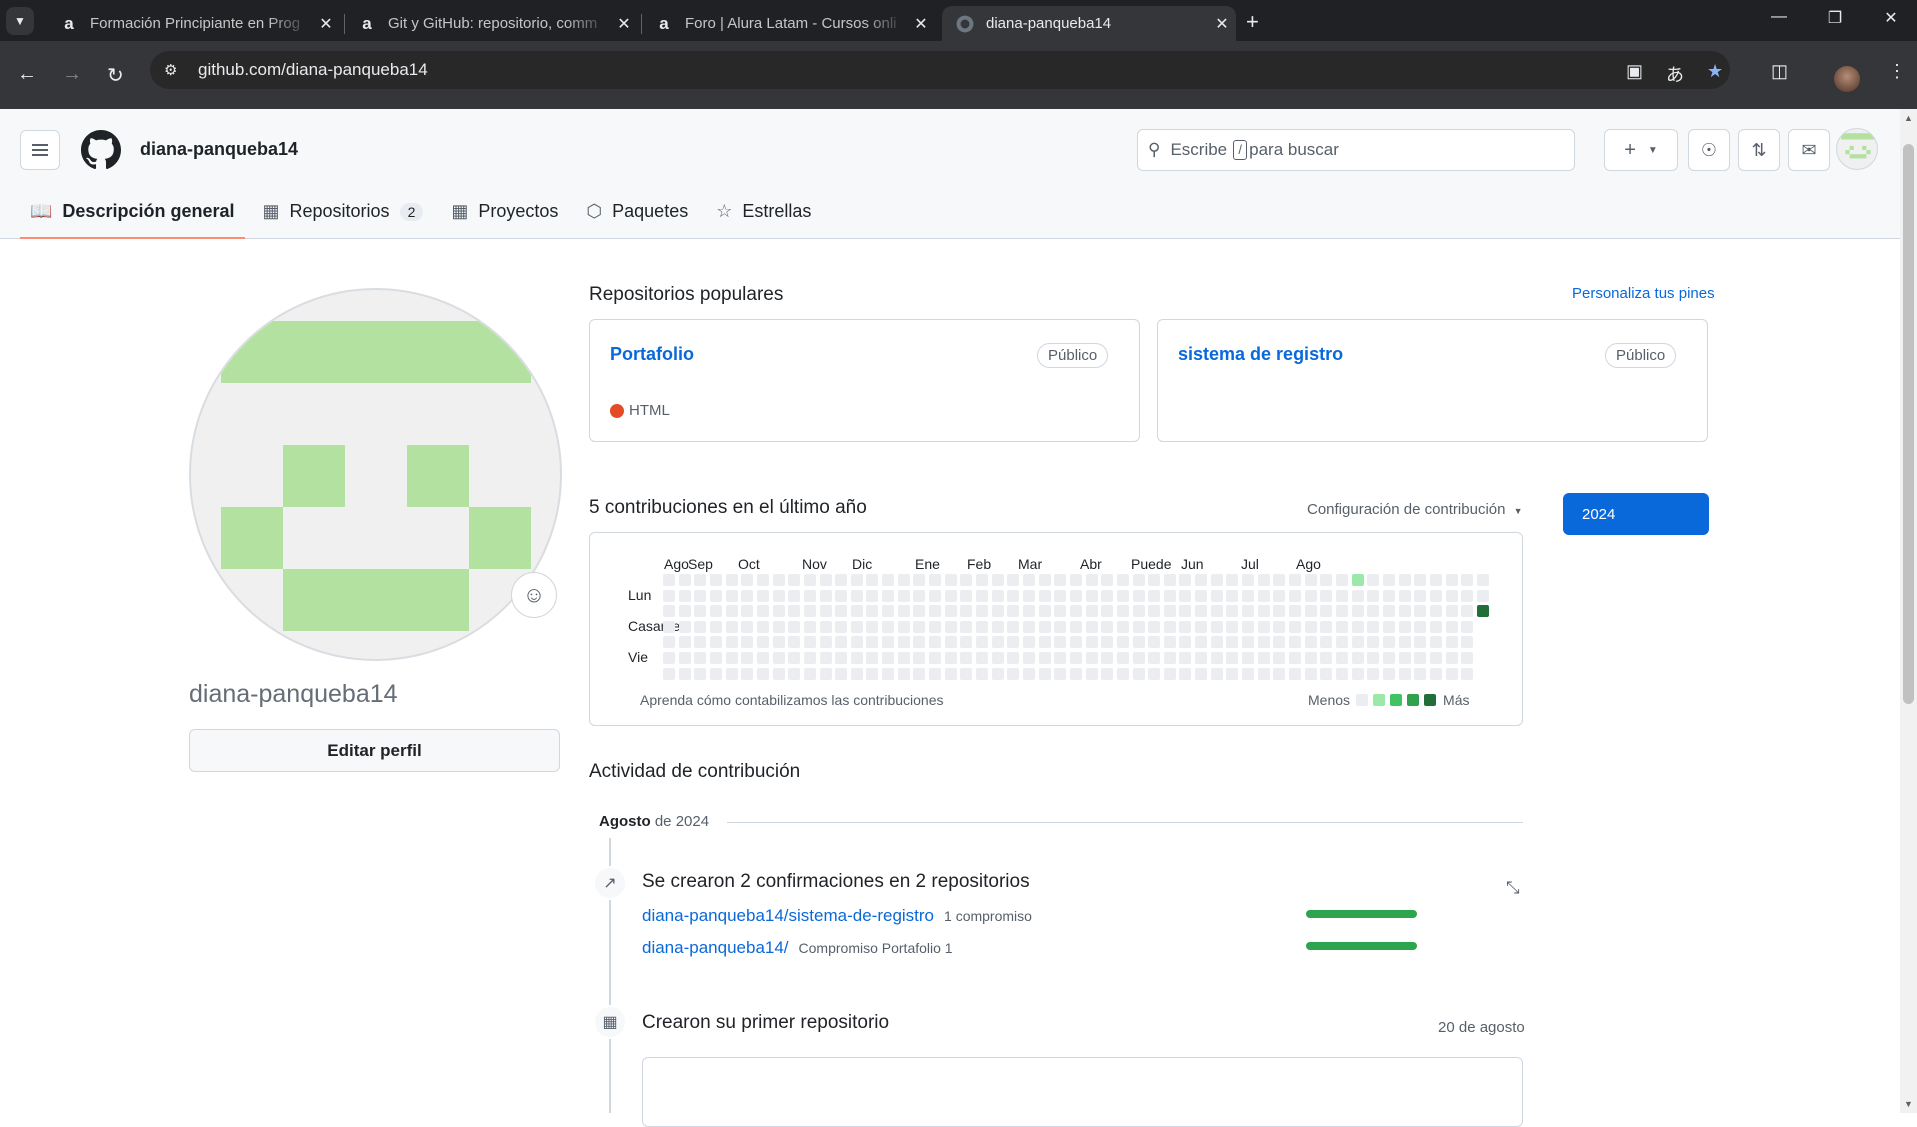  Describe the element at coordinates (219, 149) in the screenshot. I see `context-username: diana-panqueba14` at that location.